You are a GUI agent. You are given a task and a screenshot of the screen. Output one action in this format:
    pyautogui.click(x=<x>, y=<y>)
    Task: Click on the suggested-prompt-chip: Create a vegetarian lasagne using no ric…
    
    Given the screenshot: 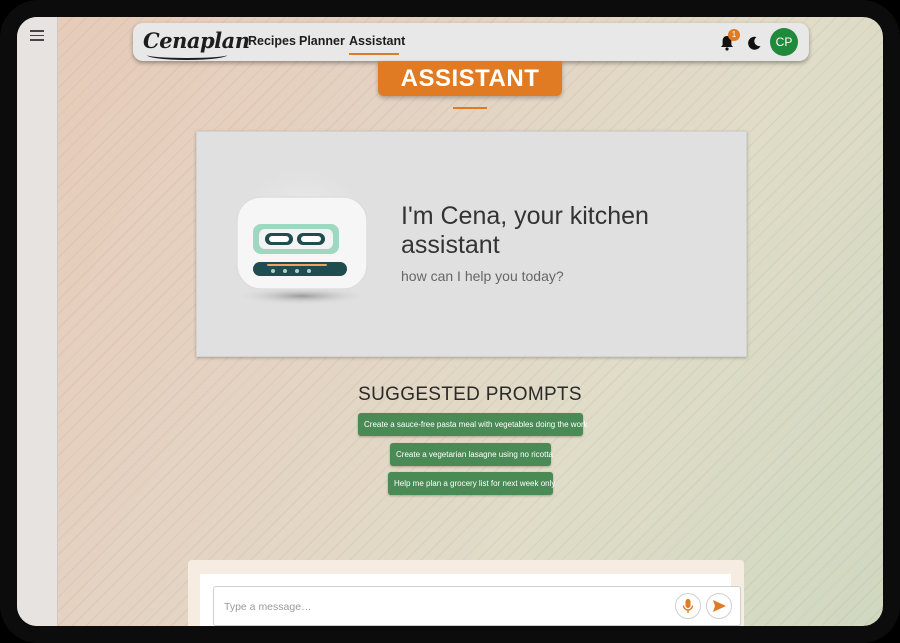 What is the action you would take?
    pyautogui.click(x=471, y=454)
    